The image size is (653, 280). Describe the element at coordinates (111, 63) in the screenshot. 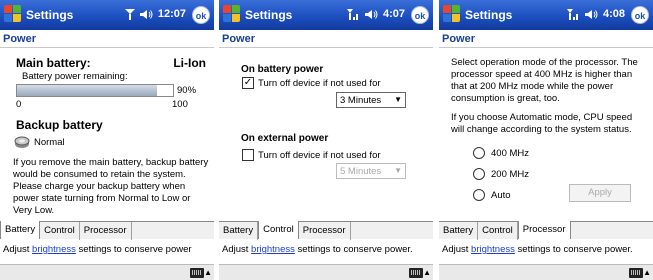

I see `main-battery-row: Main battery: Li-Ion` at that location.